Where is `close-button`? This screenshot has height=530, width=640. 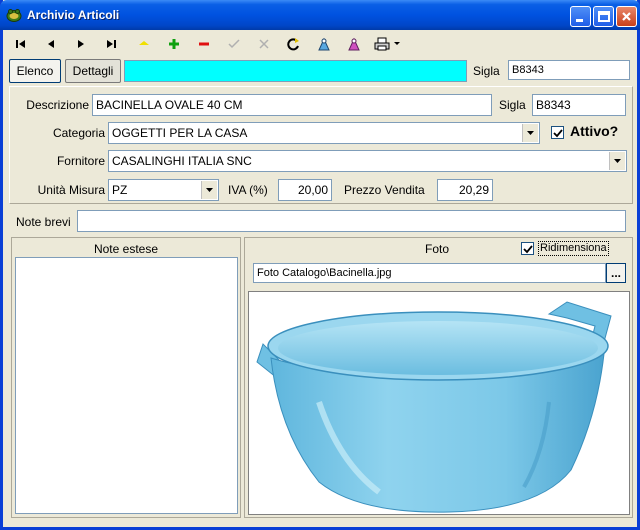
close-button is located at coordinates (626, 16).